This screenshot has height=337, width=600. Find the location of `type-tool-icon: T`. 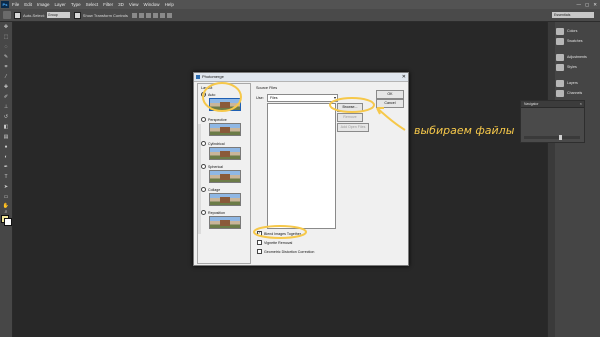

type-tool-icon: T is located at coordinates (6, 177).